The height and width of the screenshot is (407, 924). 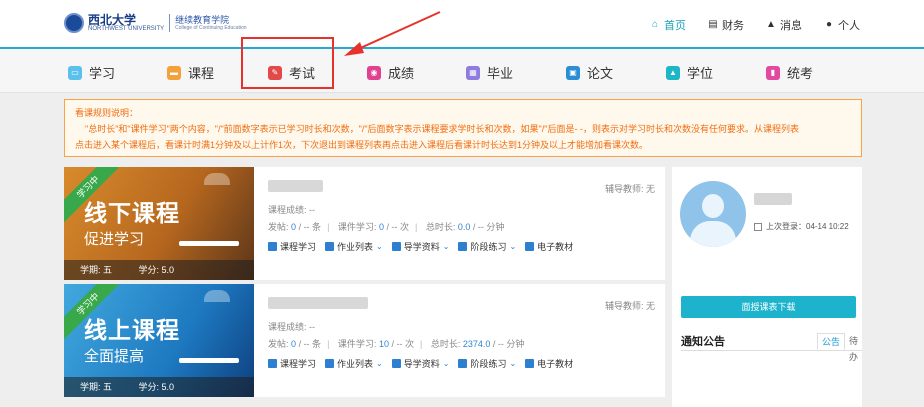 What do you see at coordinates (689, 72) in the screenshot?
I see `menu-degree: ▲ 学位` at bounding box center [689, 72].